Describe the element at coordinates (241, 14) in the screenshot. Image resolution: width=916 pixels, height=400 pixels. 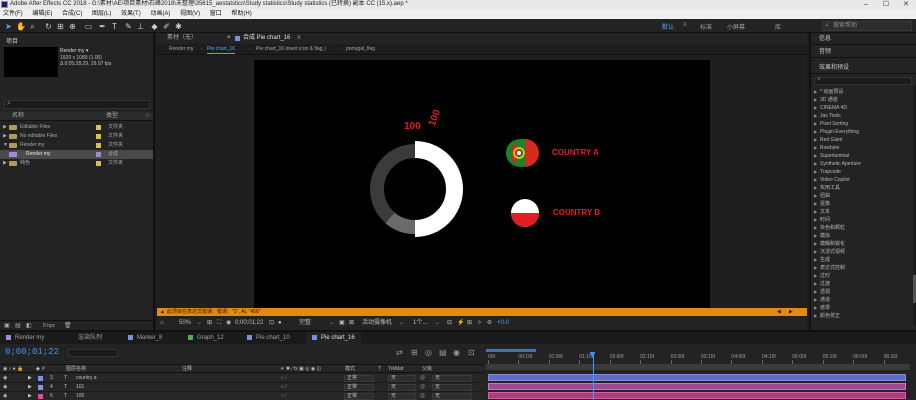
I see `menu-help: 帮助(H)` at that location.